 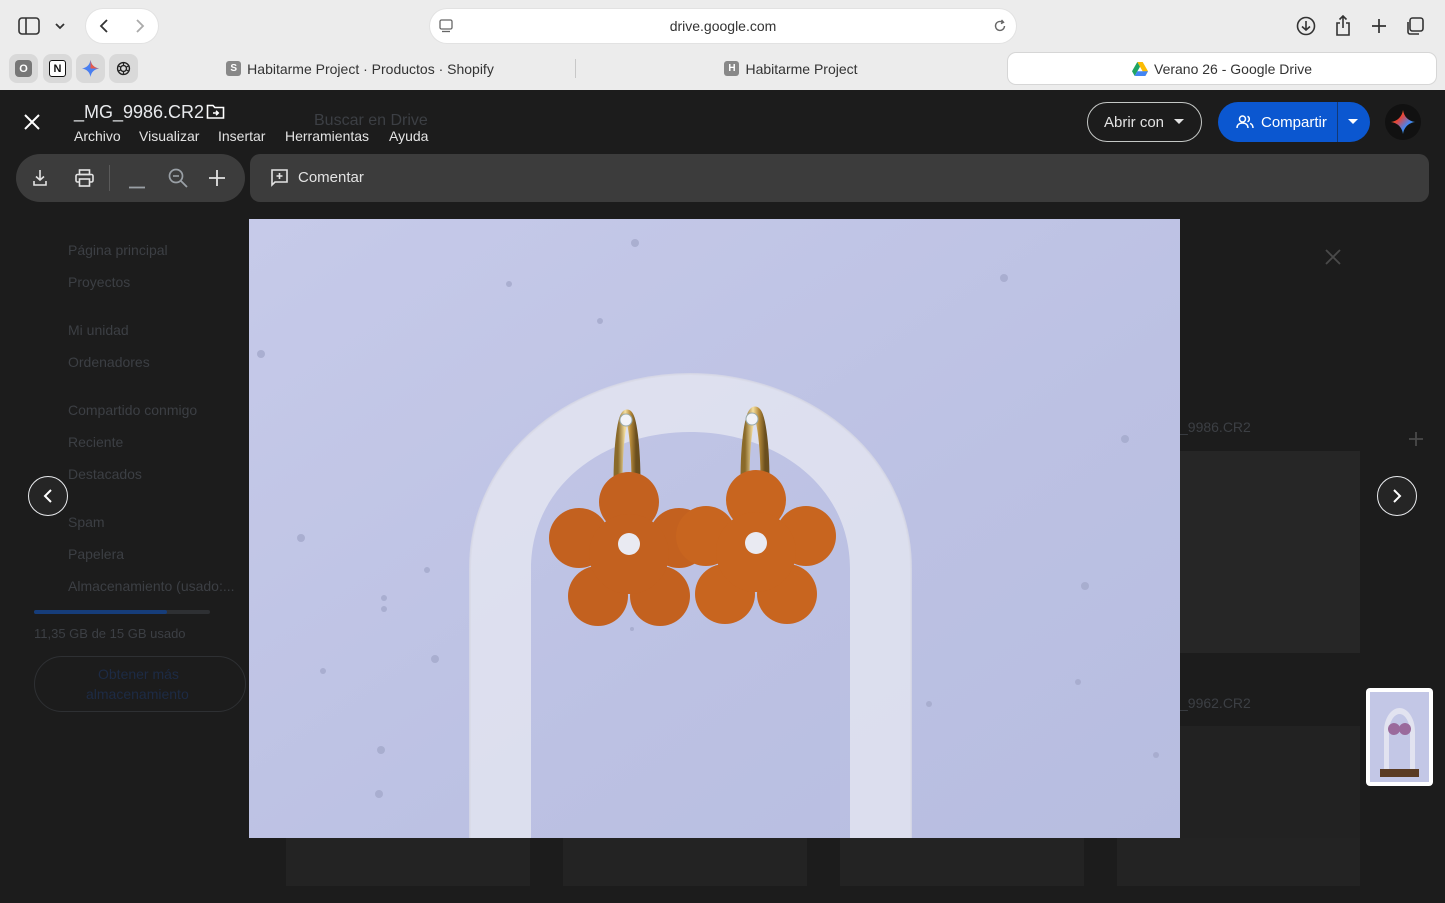 I want to click on add-comment-icon, so click(x=279, y=178).